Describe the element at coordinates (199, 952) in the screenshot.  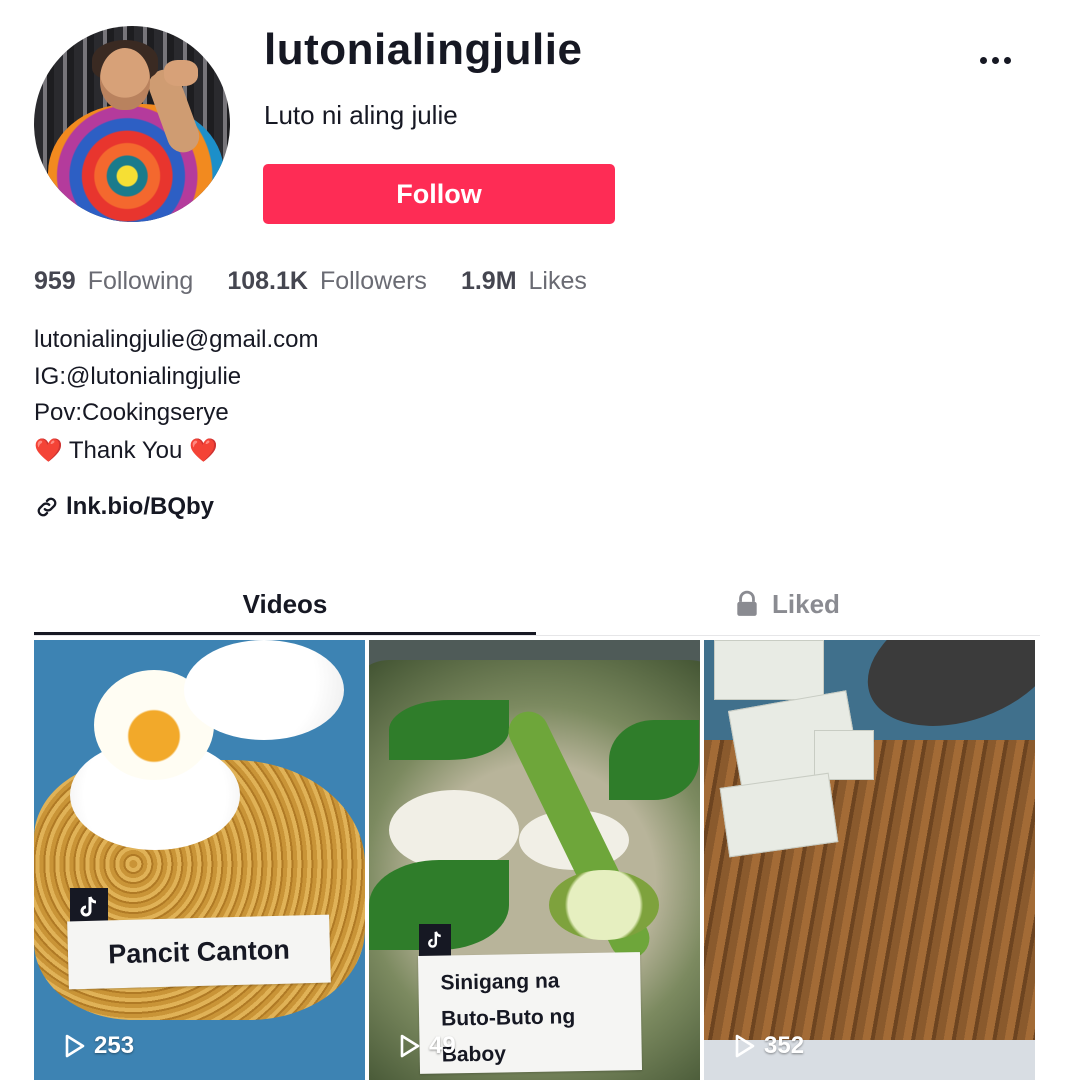
I see `video-caption: Pancit Canton` at that location.